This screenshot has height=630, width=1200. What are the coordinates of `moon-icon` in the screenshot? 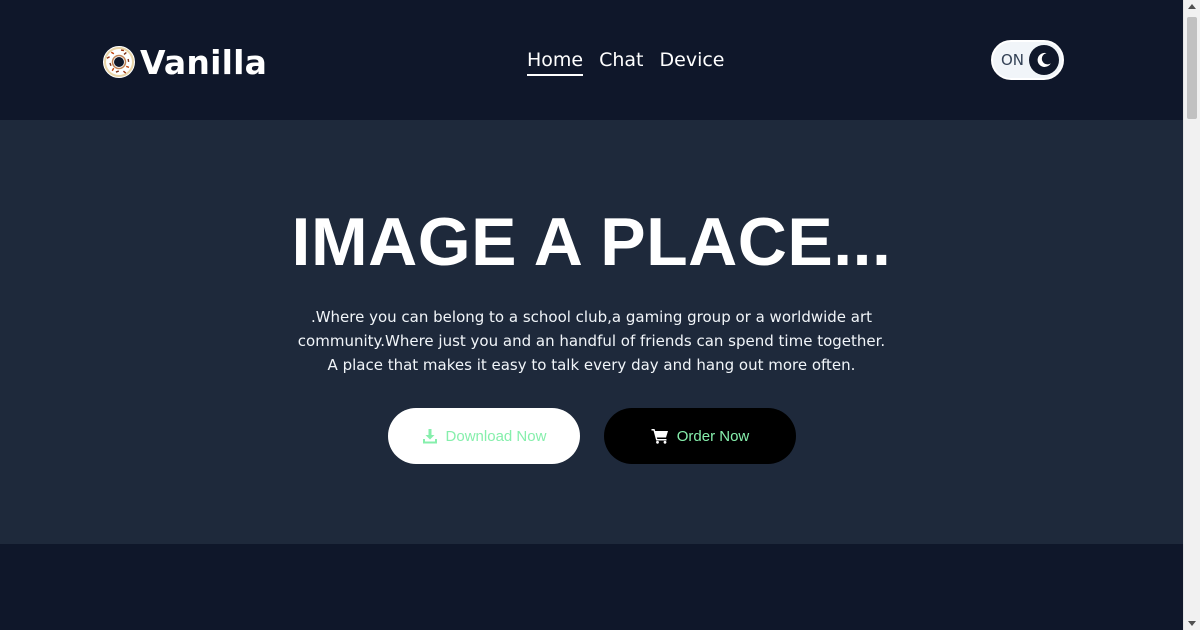 It's located at (1044, 59).